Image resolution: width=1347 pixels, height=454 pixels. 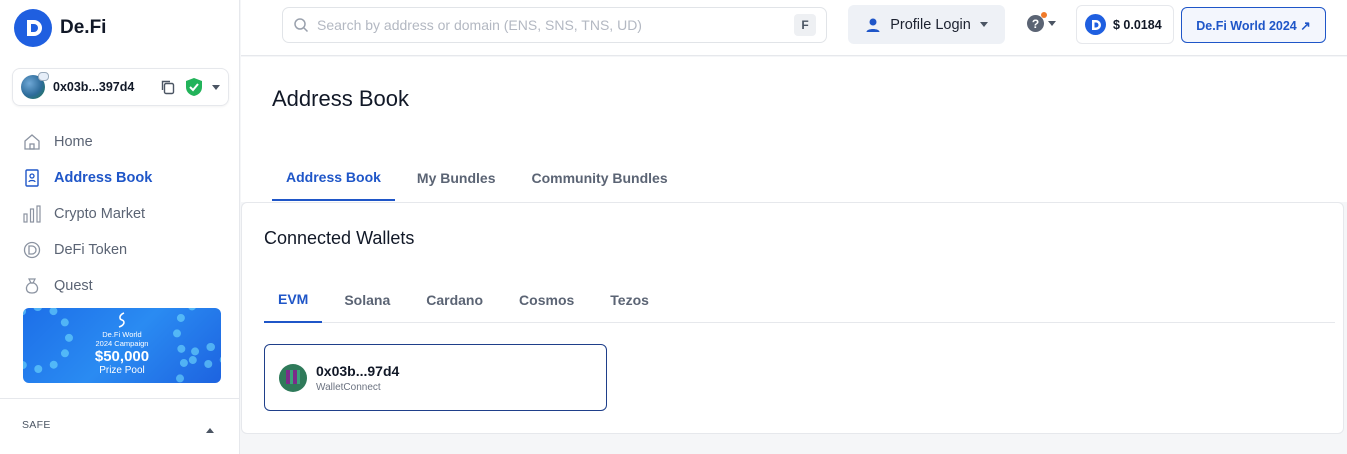 What do you see at coordinates (1253, 25) in the screenshot?
I see `defi-world-button: De.Fi World 2024 ↗` at bounding box center [1253, 25].